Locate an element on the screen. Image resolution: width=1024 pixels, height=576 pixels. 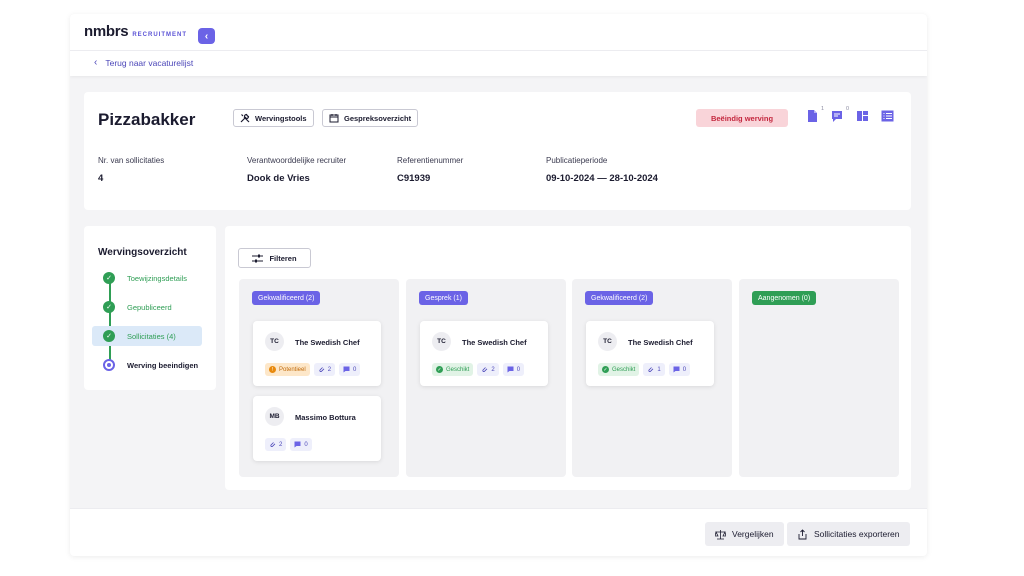
logo-product: RECRUITMENT is located at coordinates (160, 35).